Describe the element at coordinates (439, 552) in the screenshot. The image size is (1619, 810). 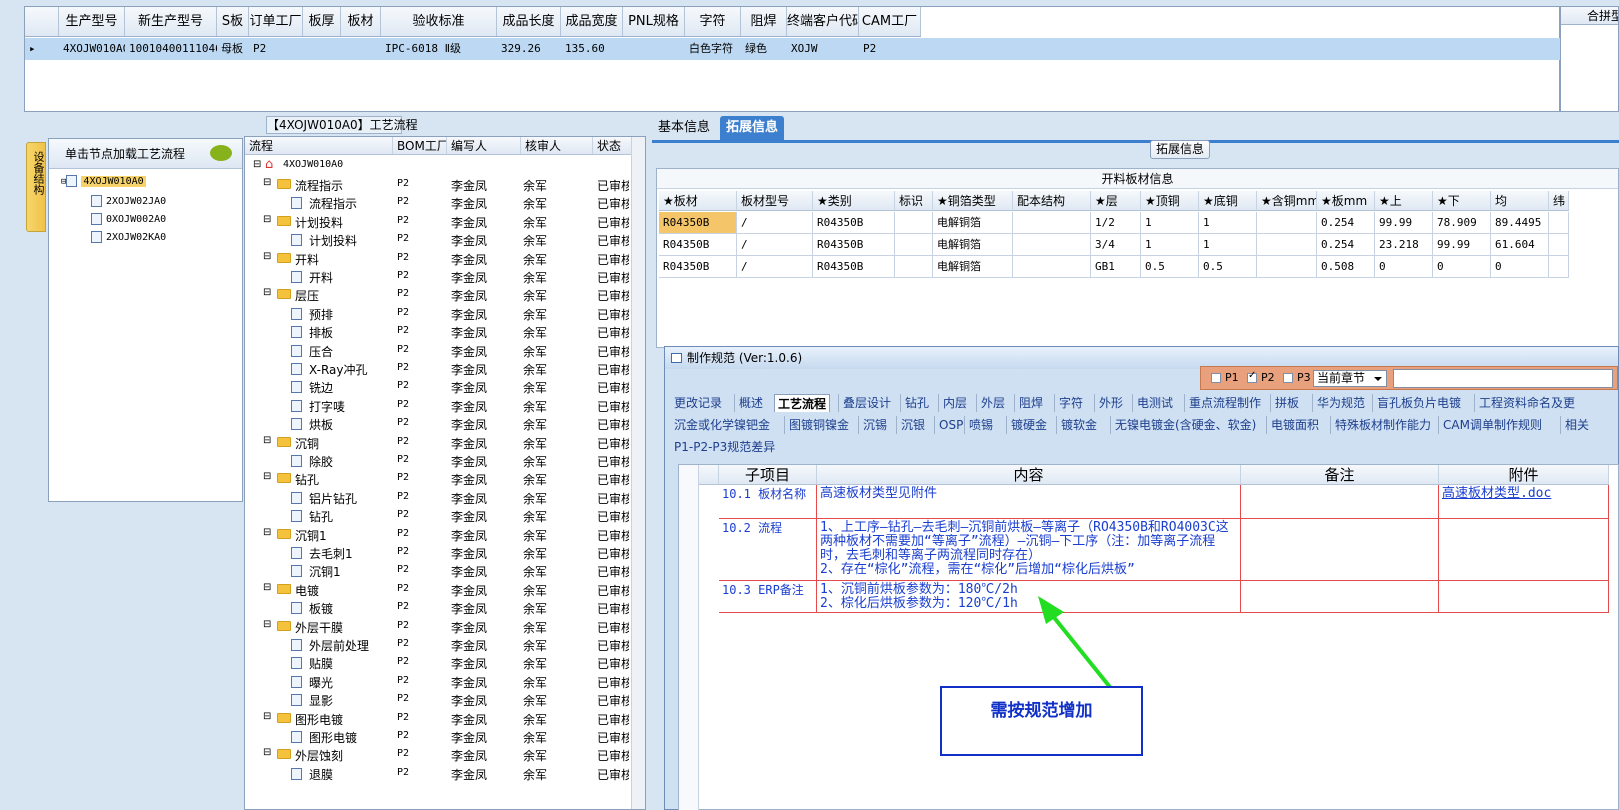
I see `process-step-row: 去毛刺1 P2 李金凤 余军 已审核` at that location.